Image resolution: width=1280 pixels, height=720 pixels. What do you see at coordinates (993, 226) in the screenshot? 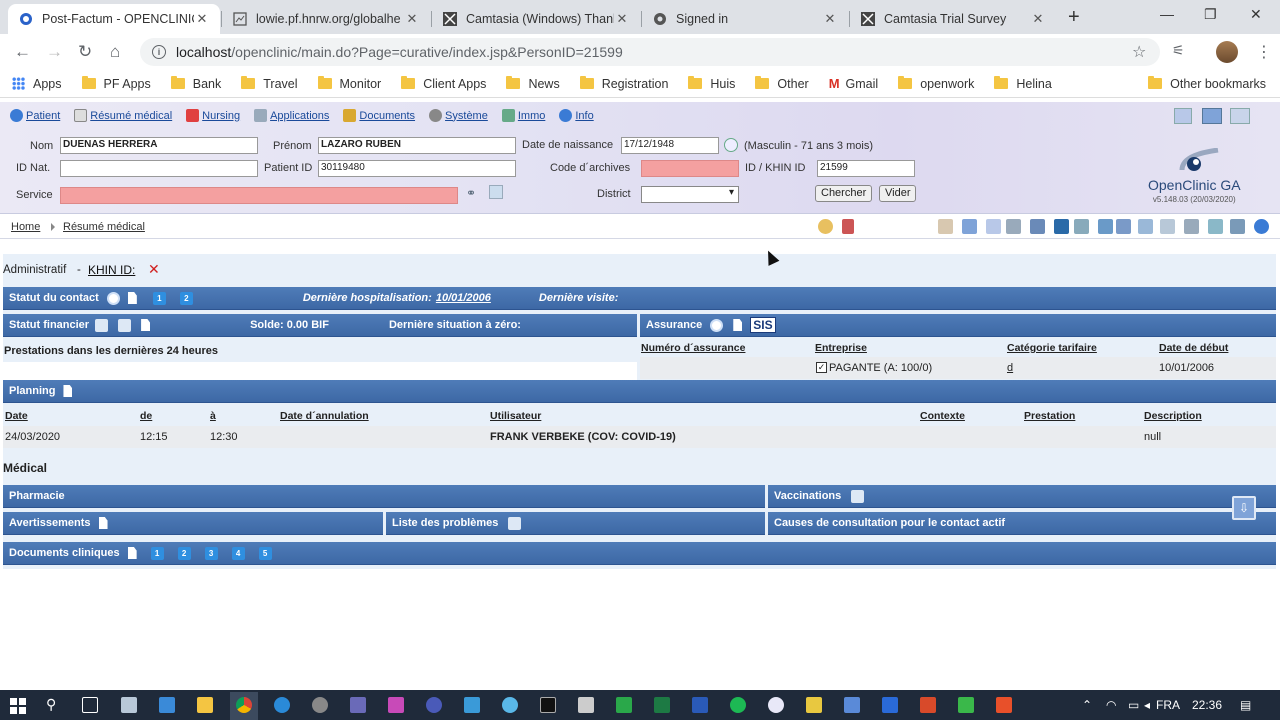
I see `camera-icon` at bounding box center [993, 226].